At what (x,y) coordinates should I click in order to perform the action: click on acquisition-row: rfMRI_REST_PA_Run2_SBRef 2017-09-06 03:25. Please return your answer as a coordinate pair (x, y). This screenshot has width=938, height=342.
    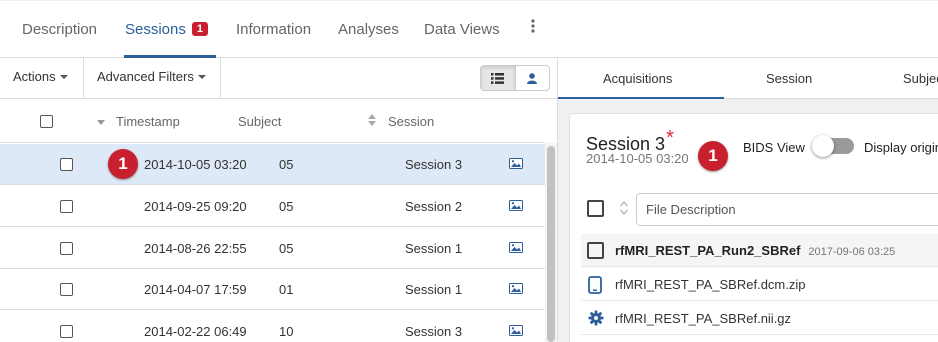
    Looking at the image, I should click on (759, 250).